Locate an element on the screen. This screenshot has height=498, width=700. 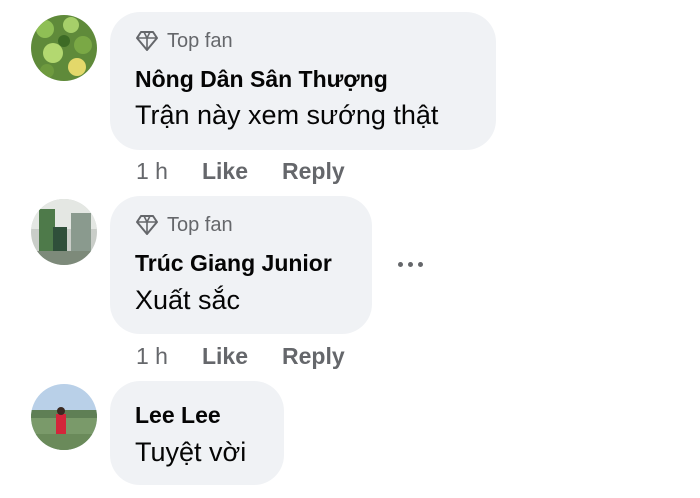
comment-text: Trận này xem sướng thật is located at coordinates (287, 115).